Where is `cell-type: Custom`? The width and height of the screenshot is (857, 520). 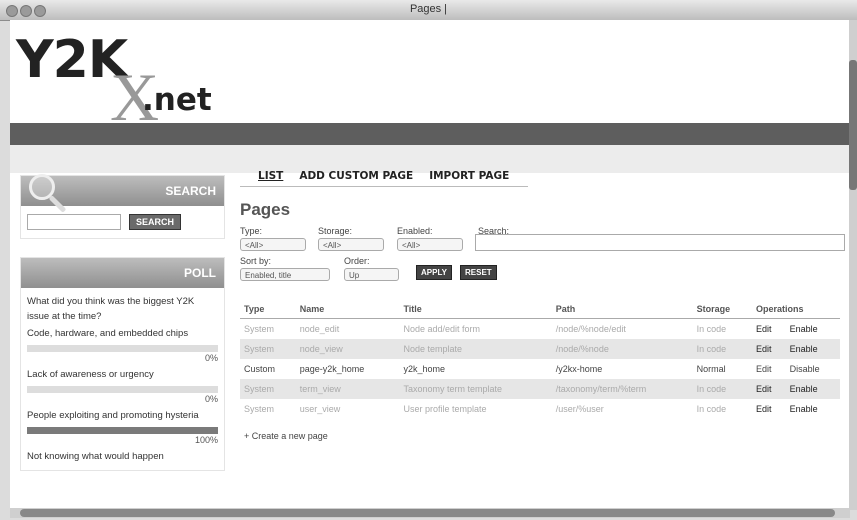 cell-type: Custom is located at coordinates (260, 369).